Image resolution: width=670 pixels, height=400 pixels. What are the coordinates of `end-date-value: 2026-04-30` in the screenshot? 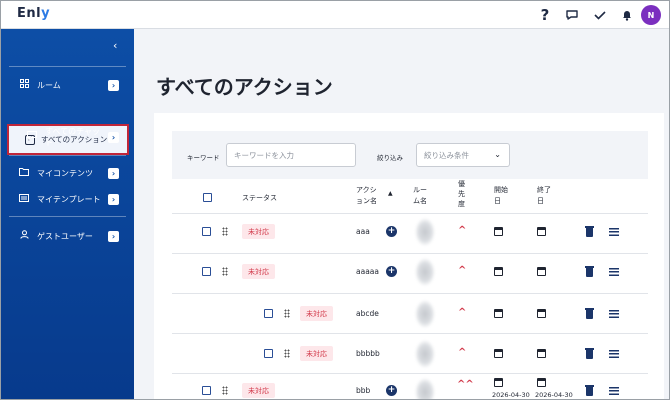 It's located at (554, 394).